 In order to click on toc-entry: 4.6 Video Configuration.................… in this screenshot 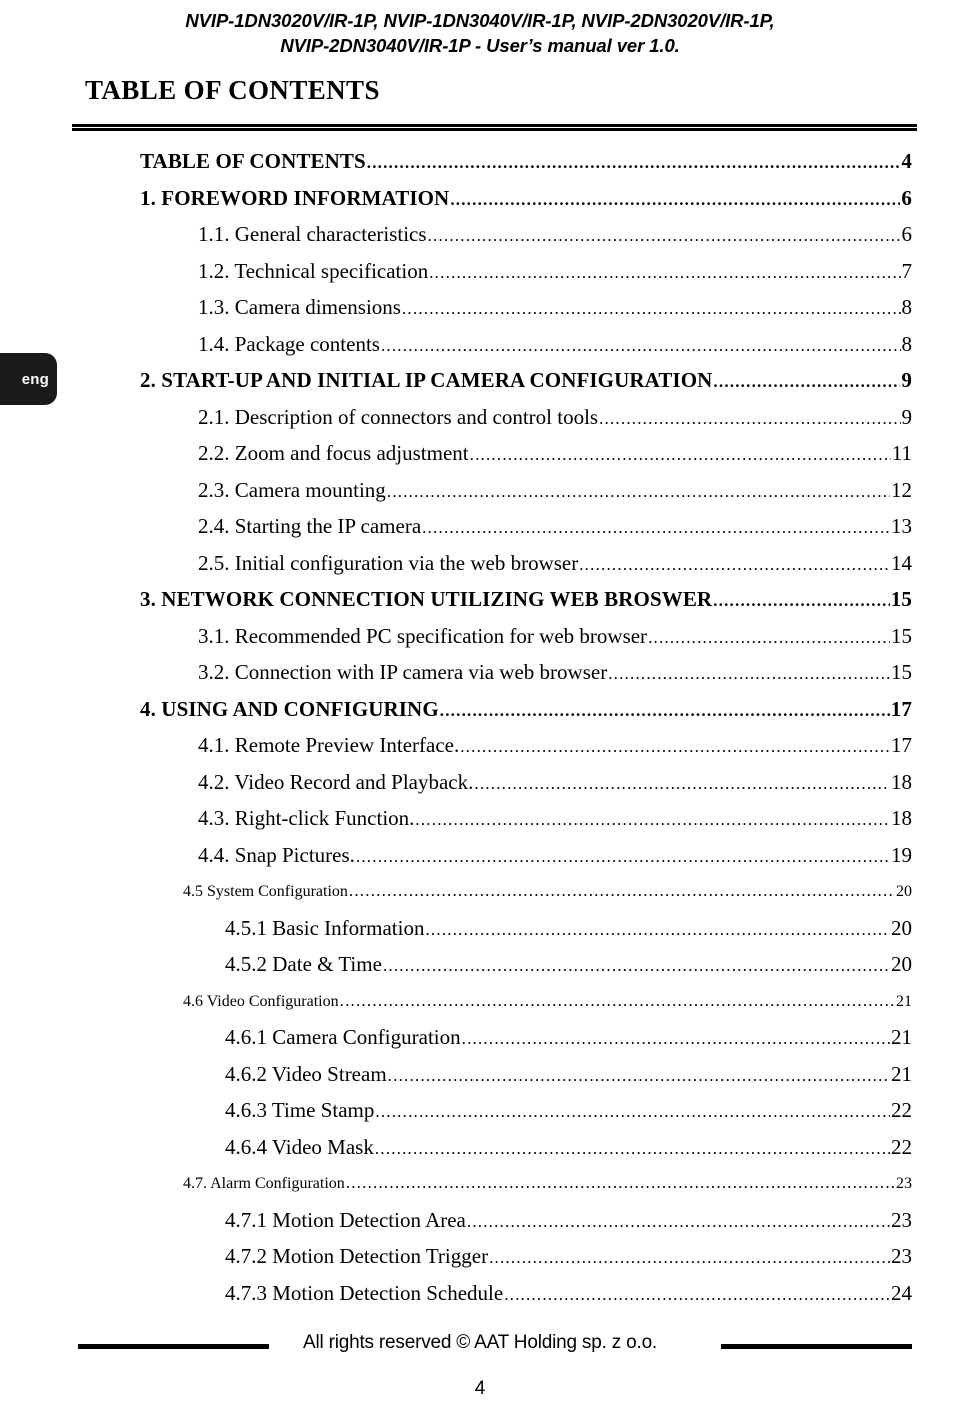, I will do `click(480, 1001)`.